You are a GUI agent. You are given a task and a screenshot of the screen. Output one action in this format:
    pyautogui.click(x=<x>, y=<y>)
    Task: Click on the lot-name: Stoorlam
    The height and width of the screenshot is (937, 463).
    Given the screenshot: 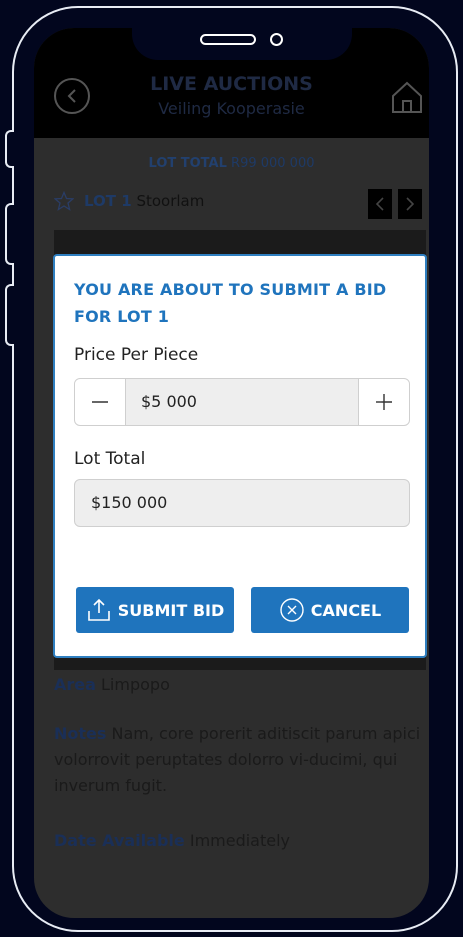 What is the action you would take?
    pyautogui.click(x=170, y=201)
    